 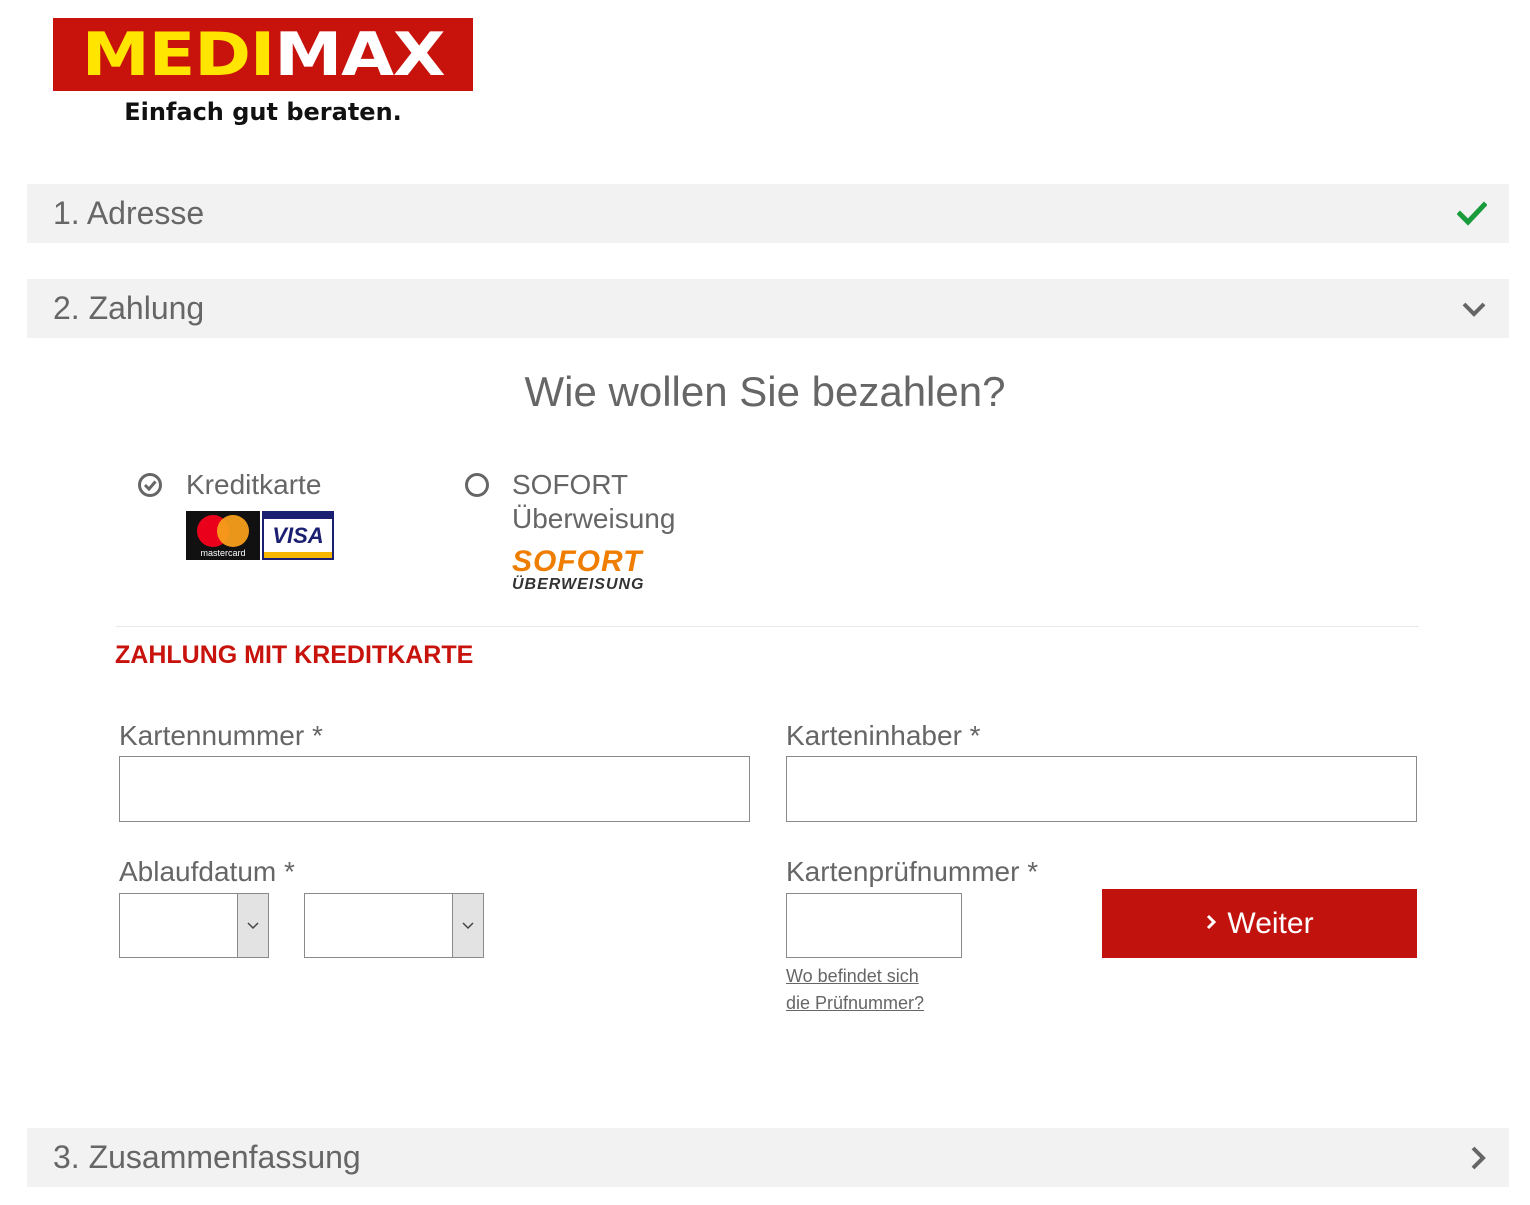 I want to click on radio-kreditkarte, so click(x=150, y=485).